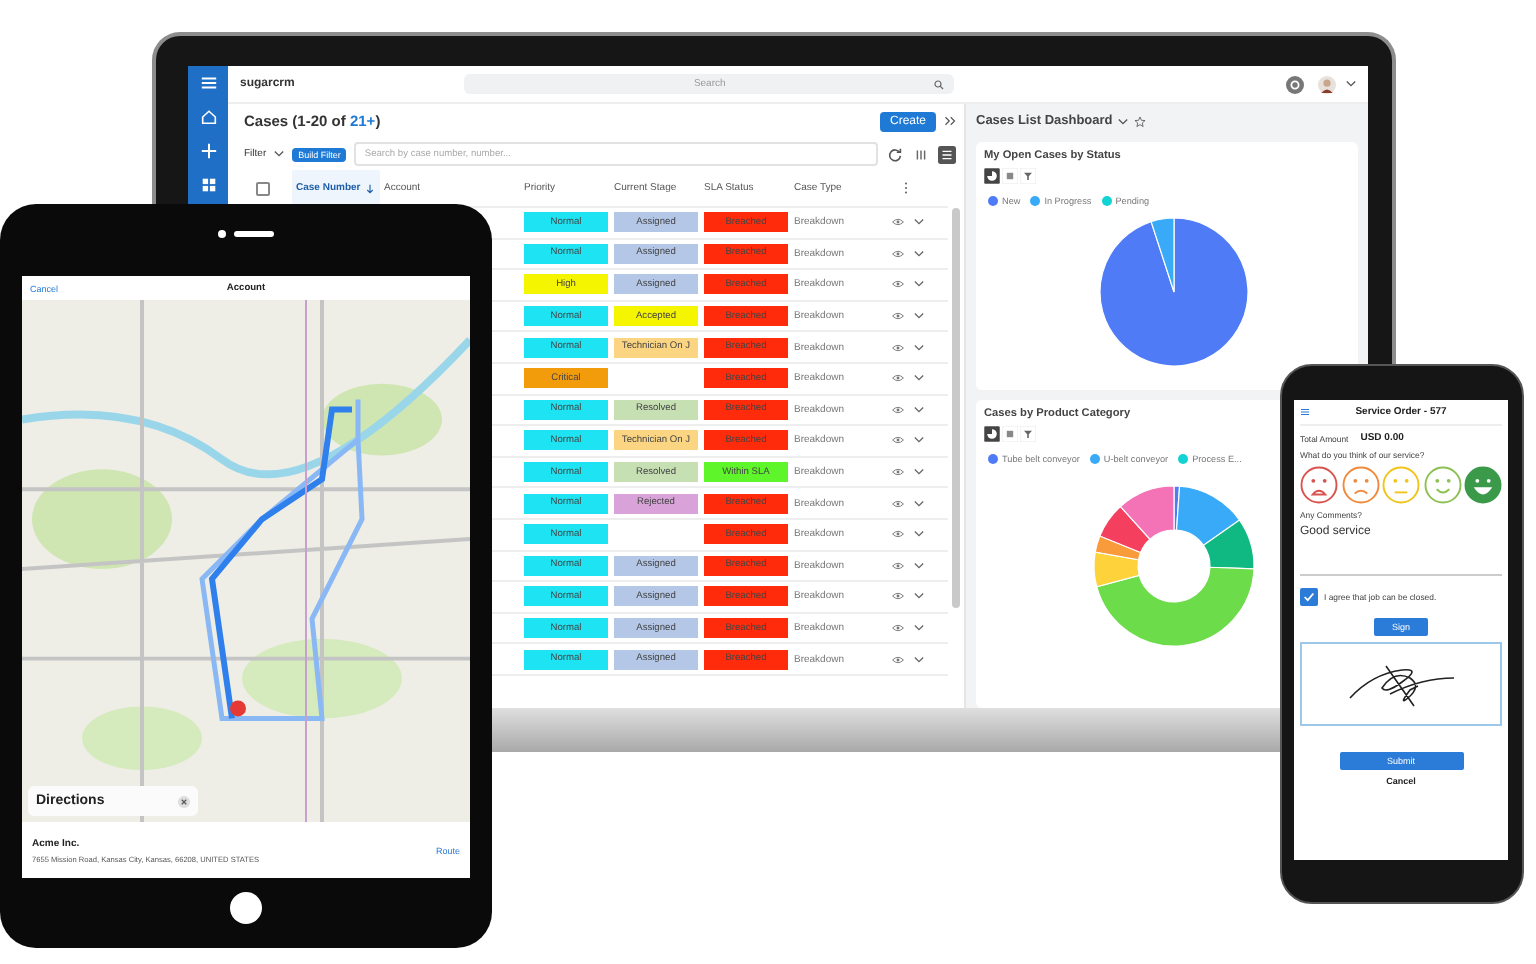  I want to click on menu-icon, so click(1305, 412).